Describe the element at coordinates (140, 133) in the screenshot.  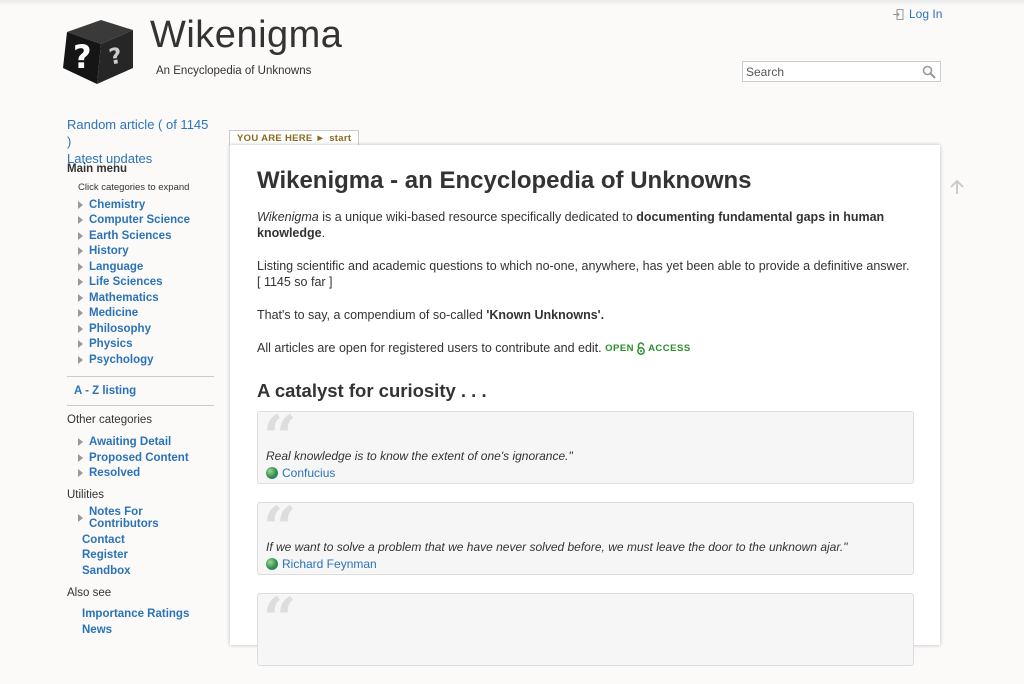
I see `random-article-link: Random article ( of 1145 )` at that location.